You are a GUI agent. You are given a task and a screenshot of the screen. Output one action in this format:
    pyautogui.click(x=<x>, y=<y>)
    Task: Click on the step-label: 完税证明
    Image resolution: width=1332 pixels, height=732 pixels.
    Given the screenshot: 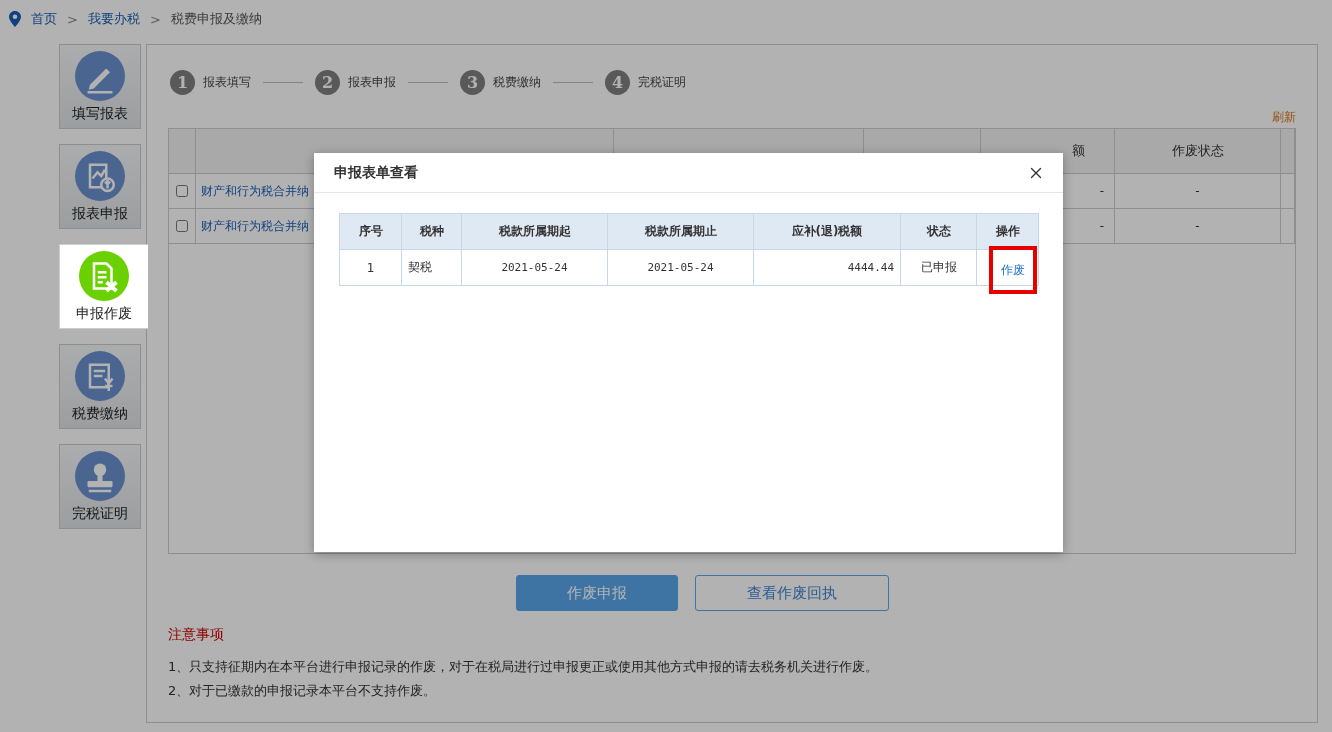 What is the action you would take?
    pyautogui.click(x=662, y=82)
    